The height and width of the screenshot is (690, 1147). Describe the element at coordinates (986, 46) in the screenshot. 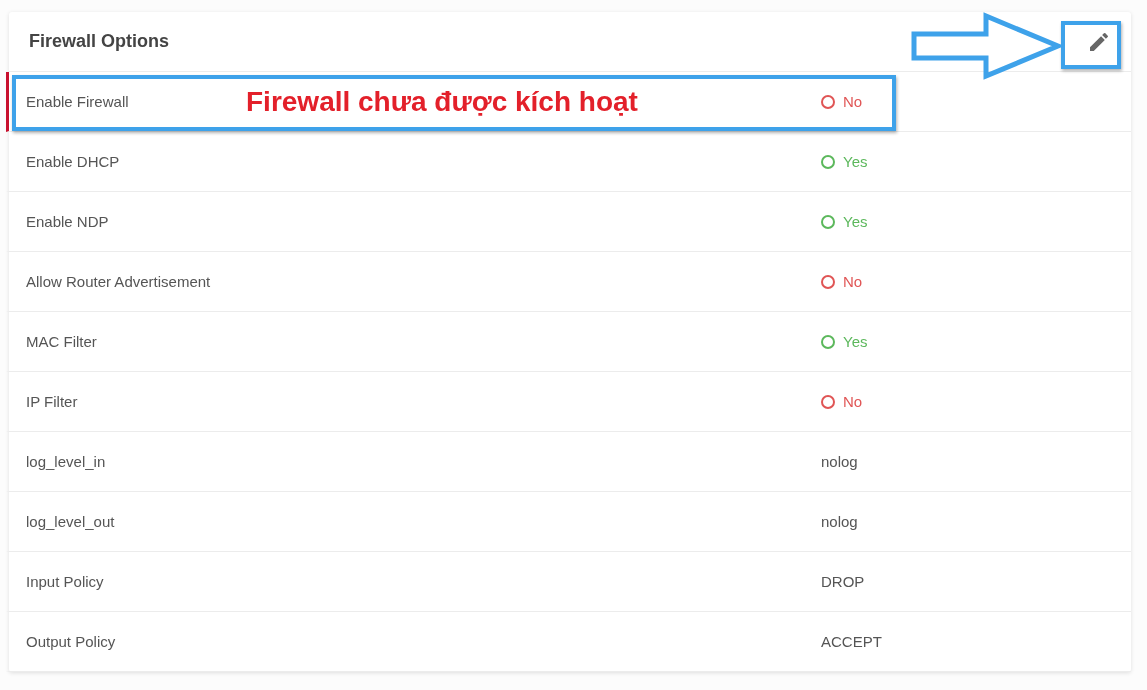

I see `arrow-annotation-icon` at that location.